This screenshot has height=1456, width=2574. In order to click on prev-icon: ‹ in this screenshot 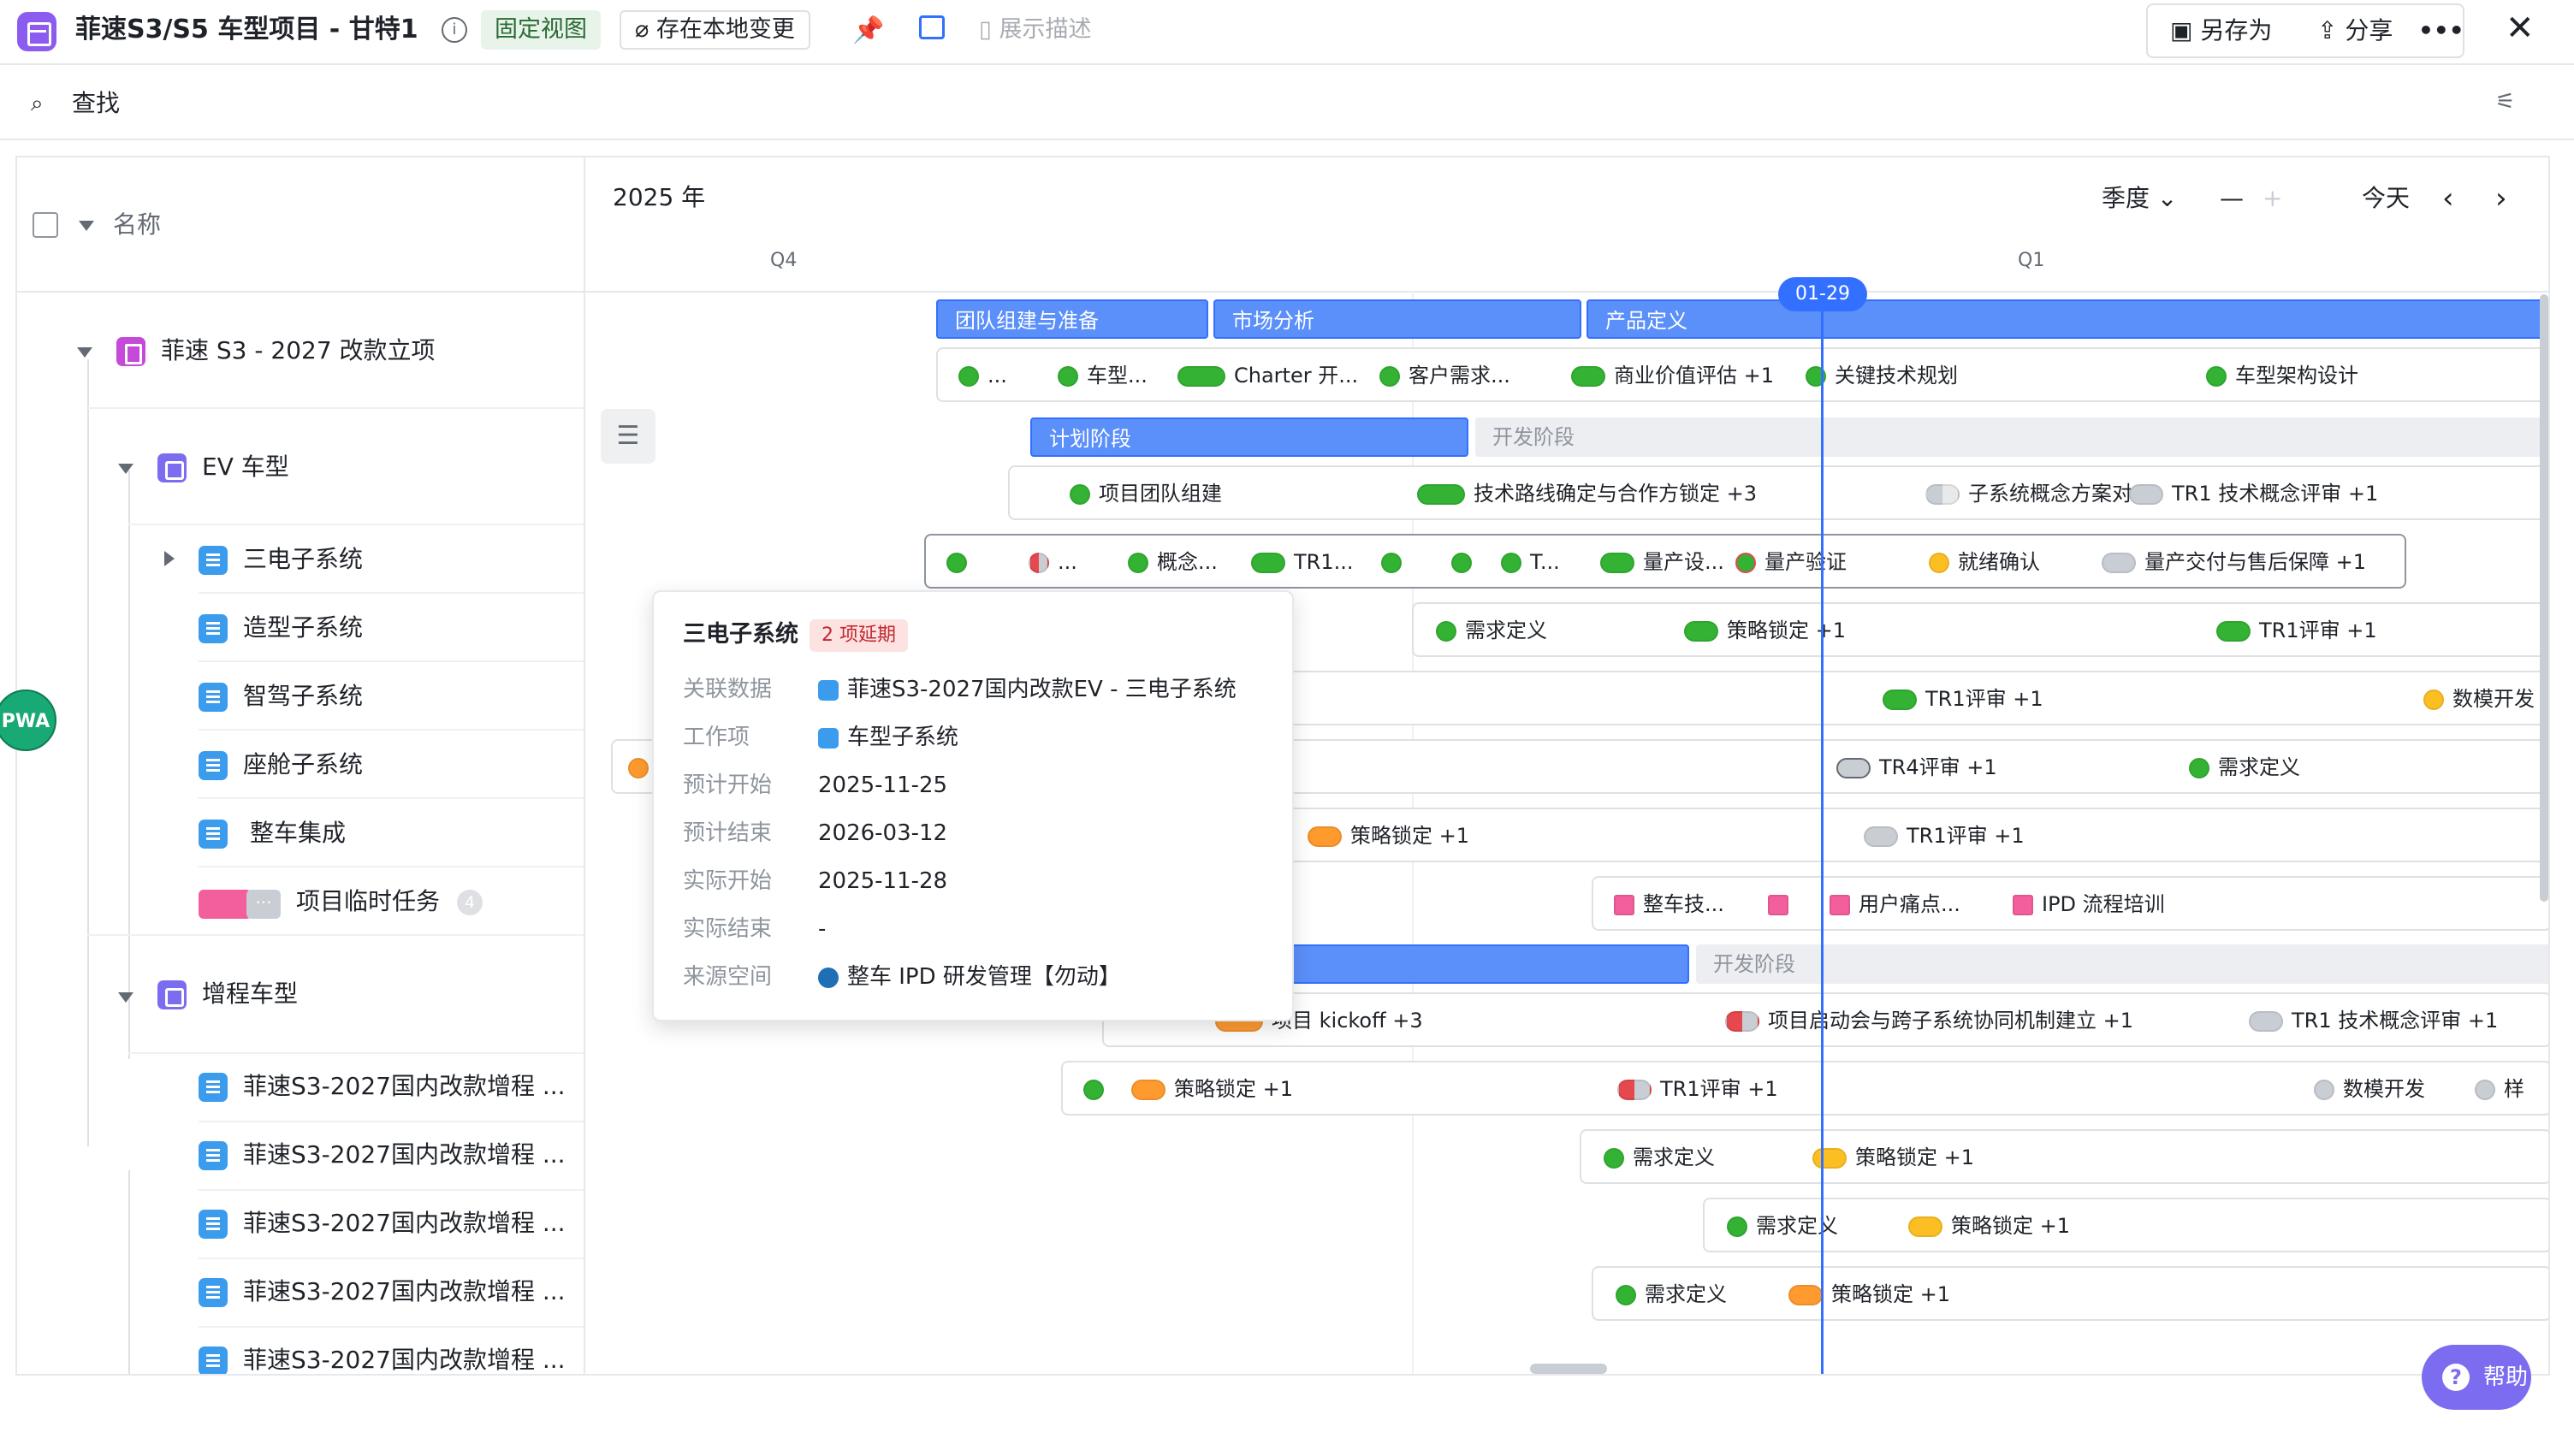, I will do `click(2448, 198)`.